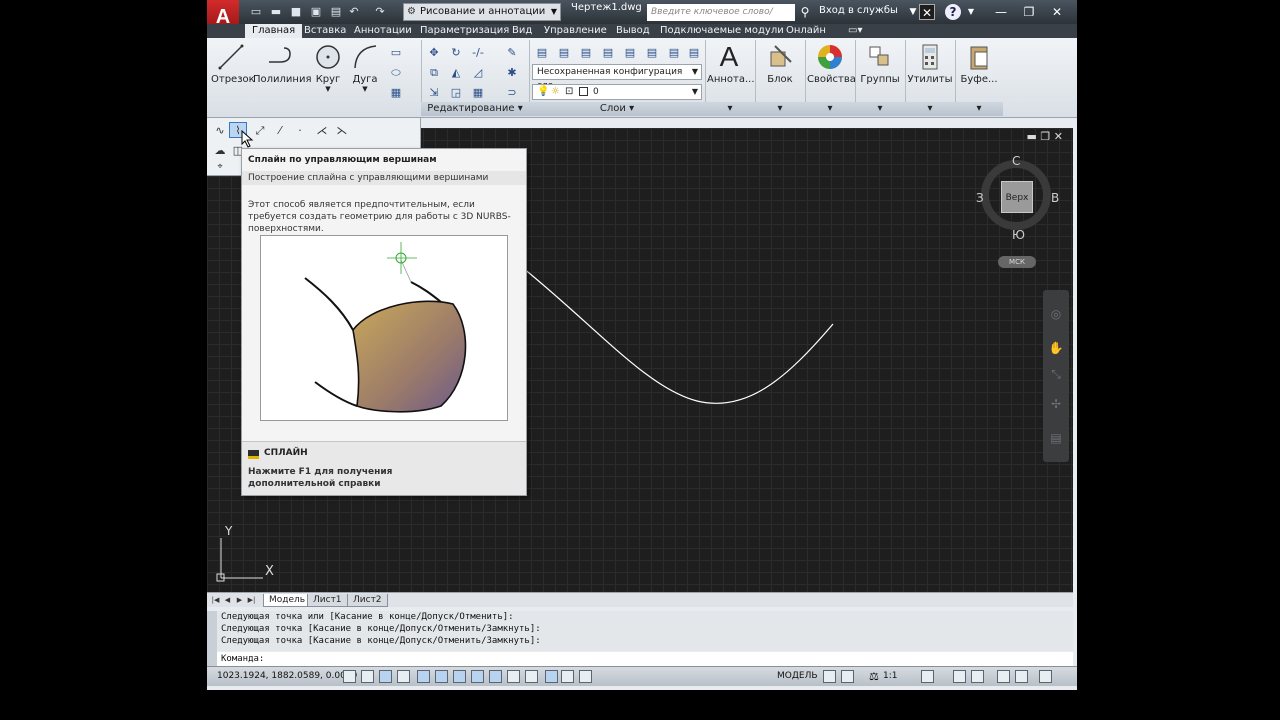 The width and height of the screenshot is (1280, 720). What do you see at coordinates (280, 130) in the screenshot?
I see `xline-icon: ⁄` at bounding box center [280, 130].